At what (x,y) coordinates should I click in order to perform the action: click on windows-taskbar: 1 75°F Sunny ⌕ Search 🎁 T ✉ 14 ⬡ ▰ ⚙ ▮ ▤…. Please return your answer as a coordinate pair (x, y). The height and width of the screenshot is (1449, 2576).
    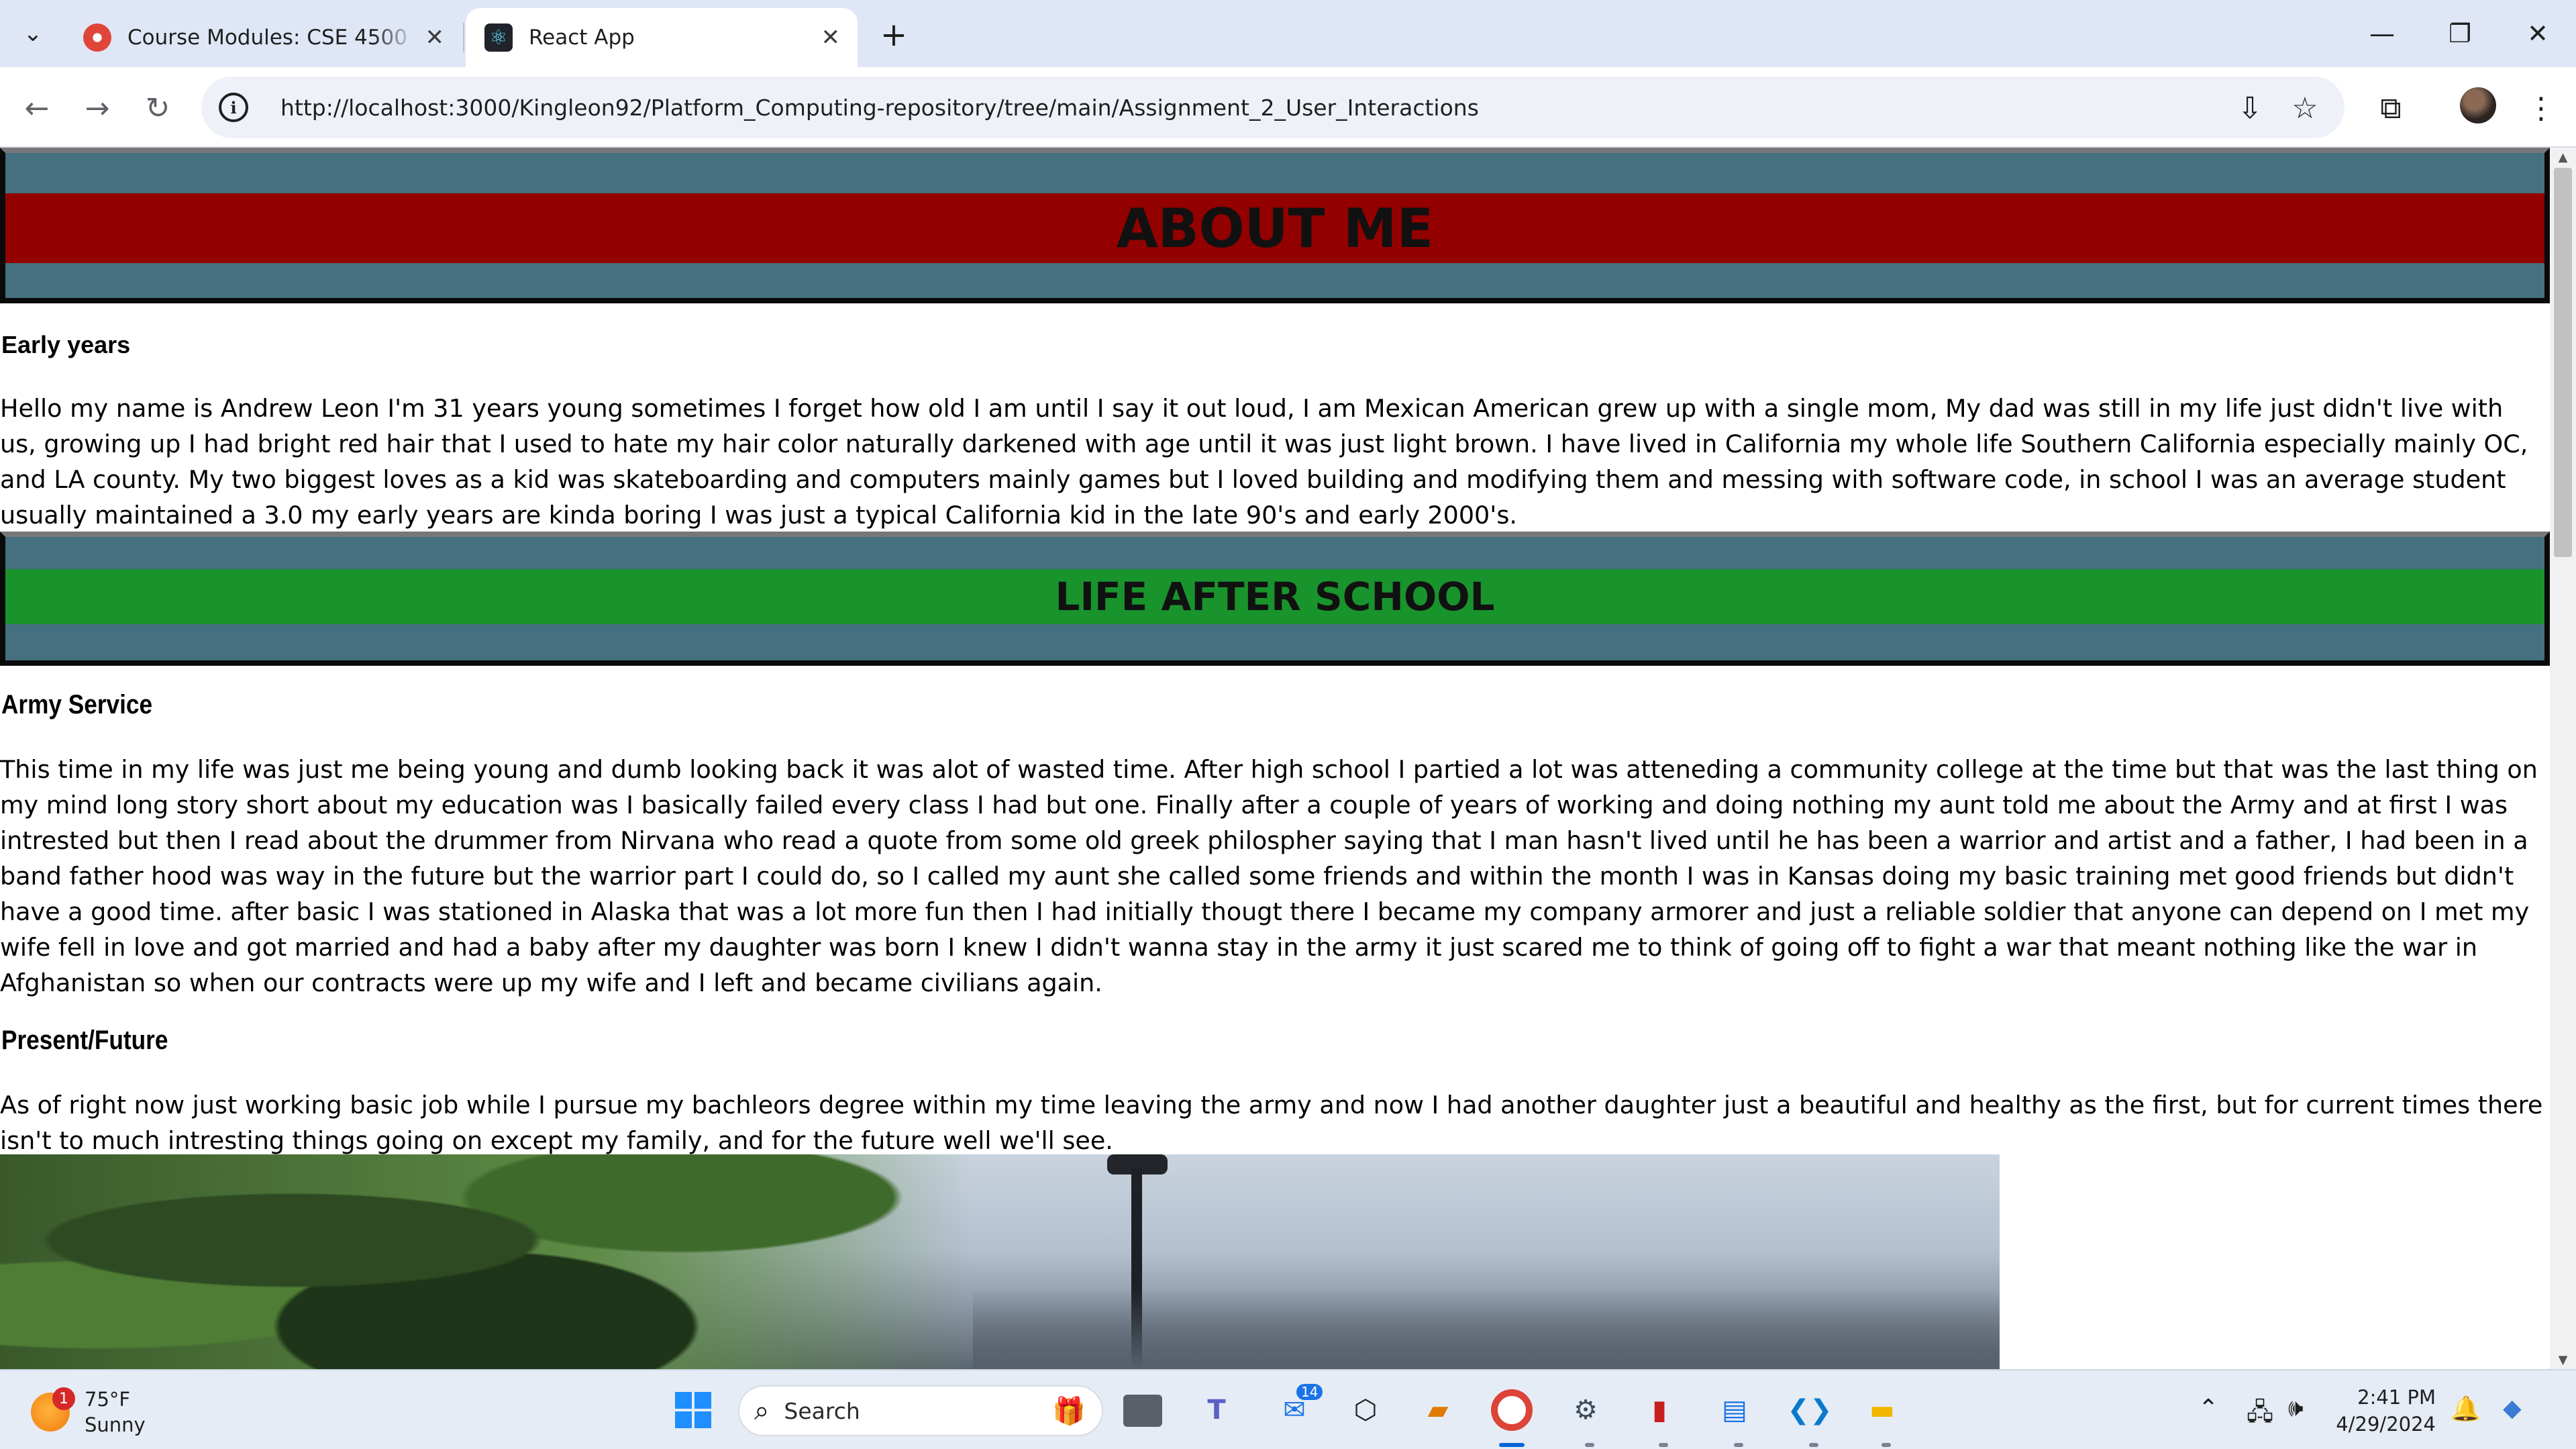
    Looking at the image, I should click on (1288, 1409).